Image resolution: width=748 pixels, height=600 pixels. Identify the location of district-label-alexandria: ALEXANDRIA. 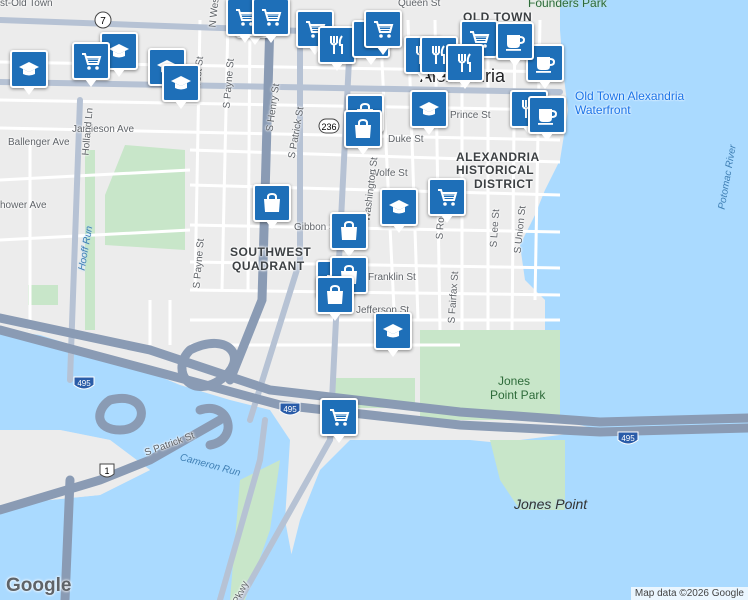
(498, 157).